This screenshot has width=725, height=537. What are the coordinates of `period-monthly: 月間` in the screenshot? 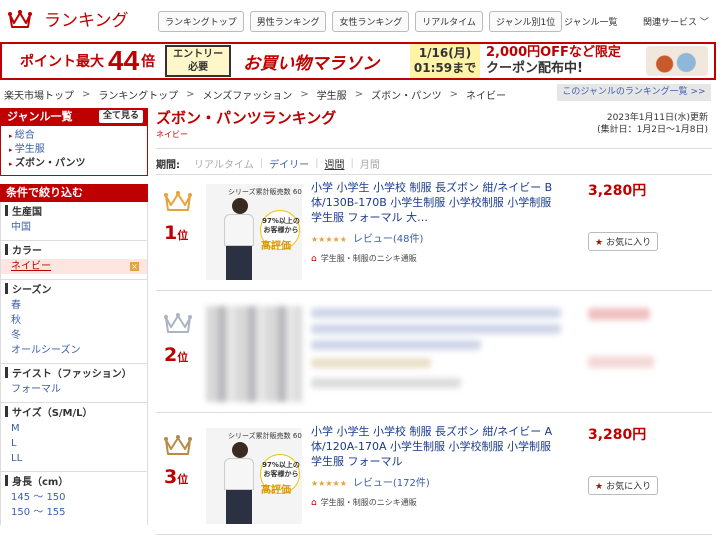 It's located at (369, 165).